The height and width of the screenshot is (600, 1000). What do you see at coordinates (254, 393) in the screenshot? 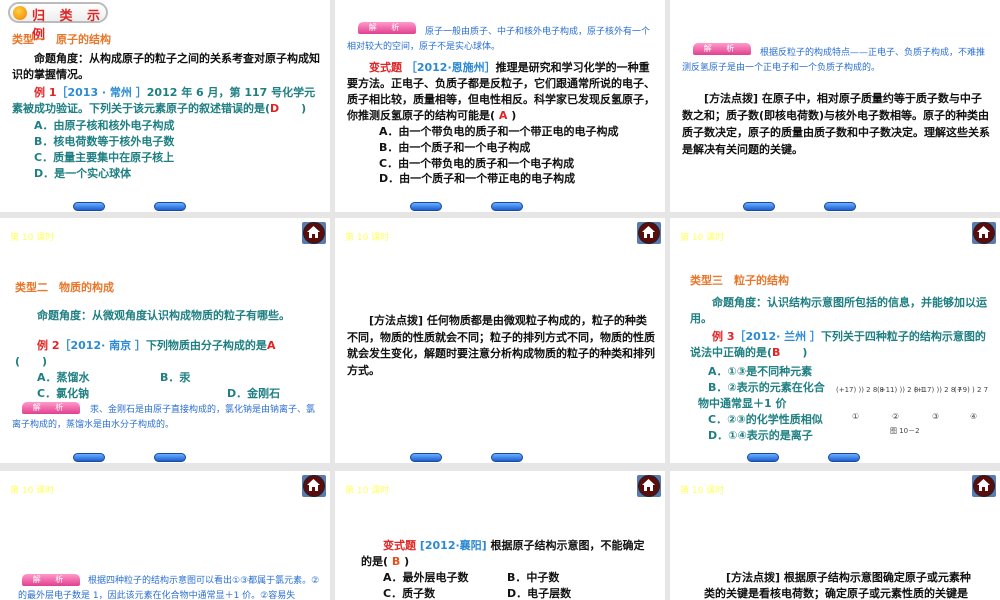
I see `option-d: D．金刚石` at bounding box center [254, 393].